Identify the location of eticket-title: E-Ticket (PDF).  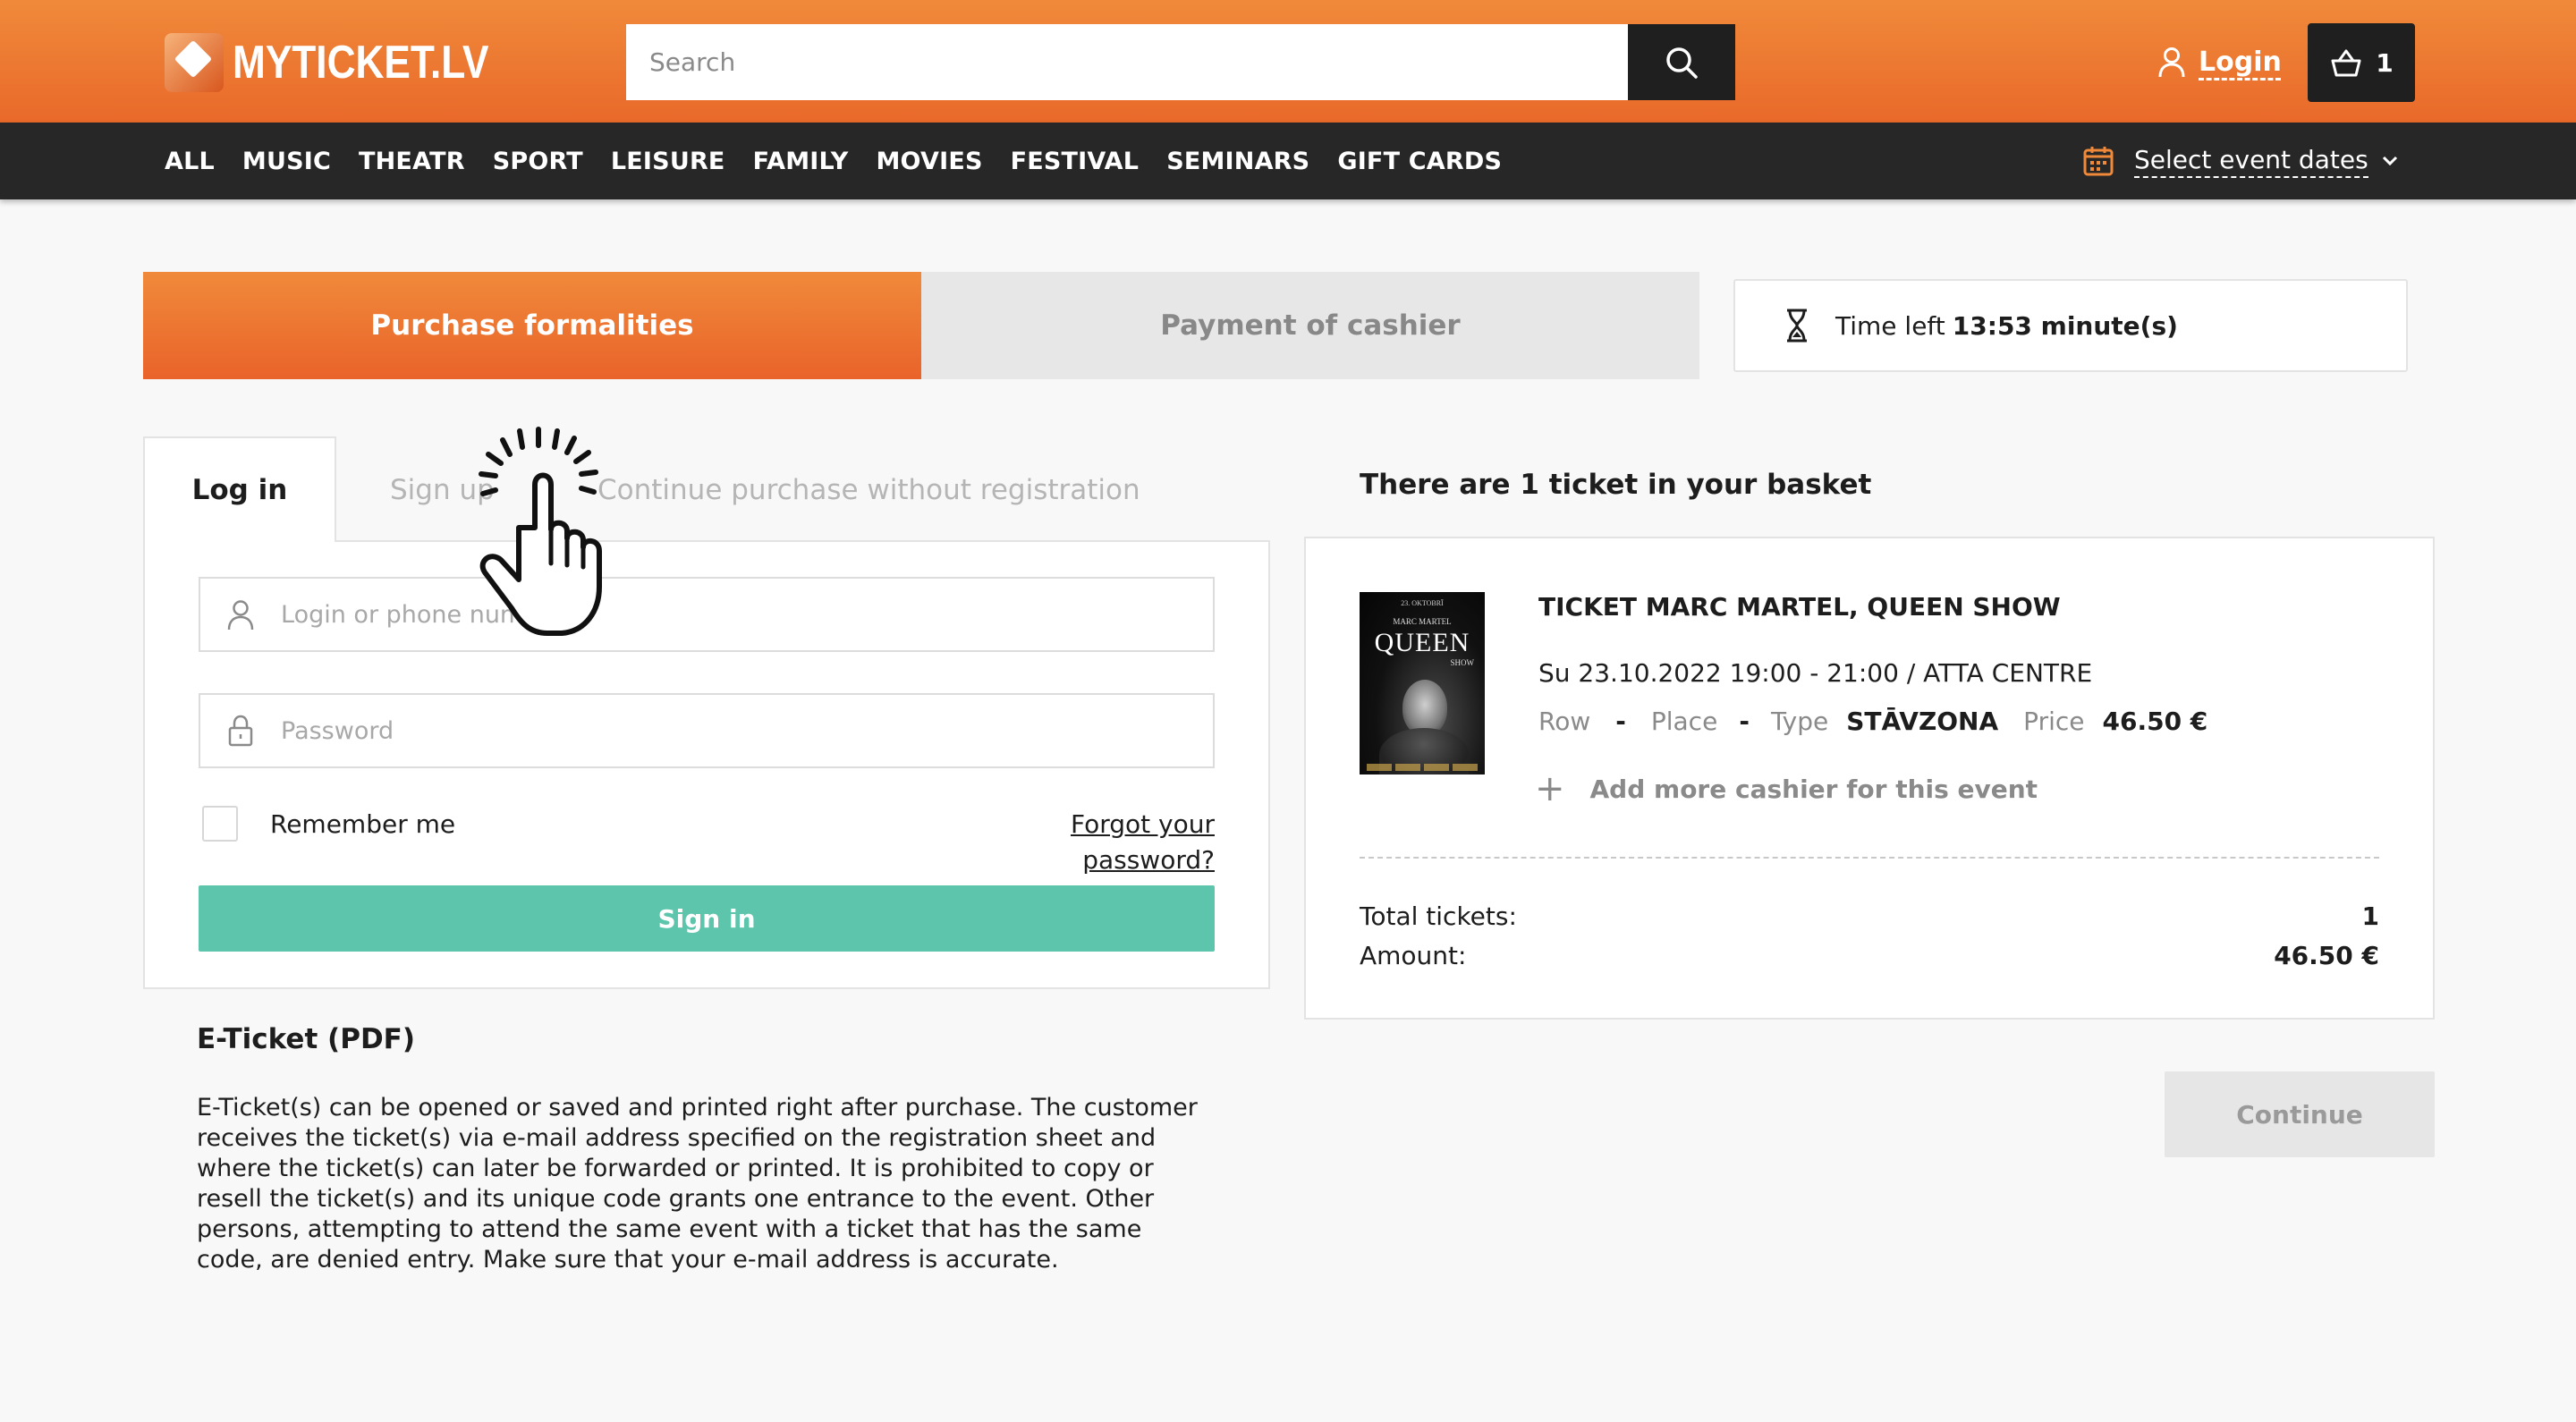
(306, 1039).